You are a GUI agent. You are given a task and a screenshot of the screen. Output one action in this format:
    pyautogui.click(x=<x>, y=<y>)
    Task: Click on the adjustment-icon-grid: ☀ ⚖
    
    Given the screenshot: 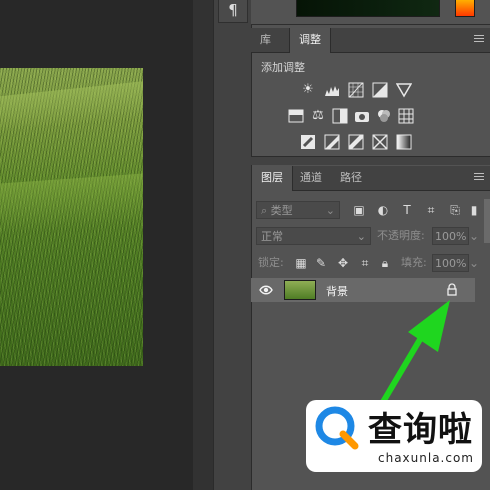 What is the action you would take?
    pyautogui.click(x=370, y=118)
    